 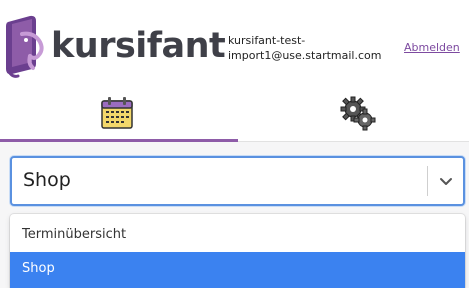 What do you see at coordinates (237, 235) in the screenshot?
I see `option-terminuebersicht: Terminübersicht` at bounding box center [237, 235].